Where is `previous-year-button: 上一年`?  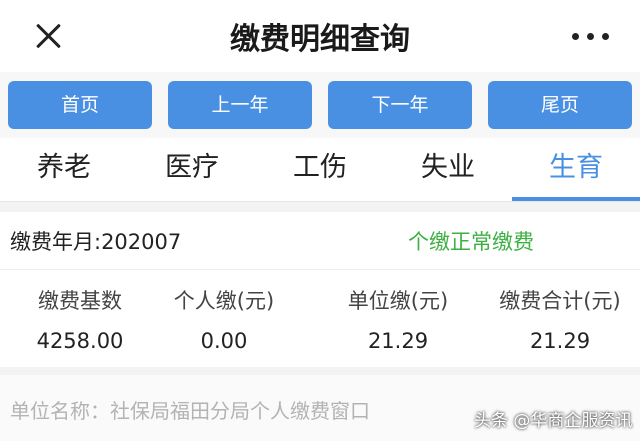 previous-year-button: 上一年 is located at coordinates (240, 105).